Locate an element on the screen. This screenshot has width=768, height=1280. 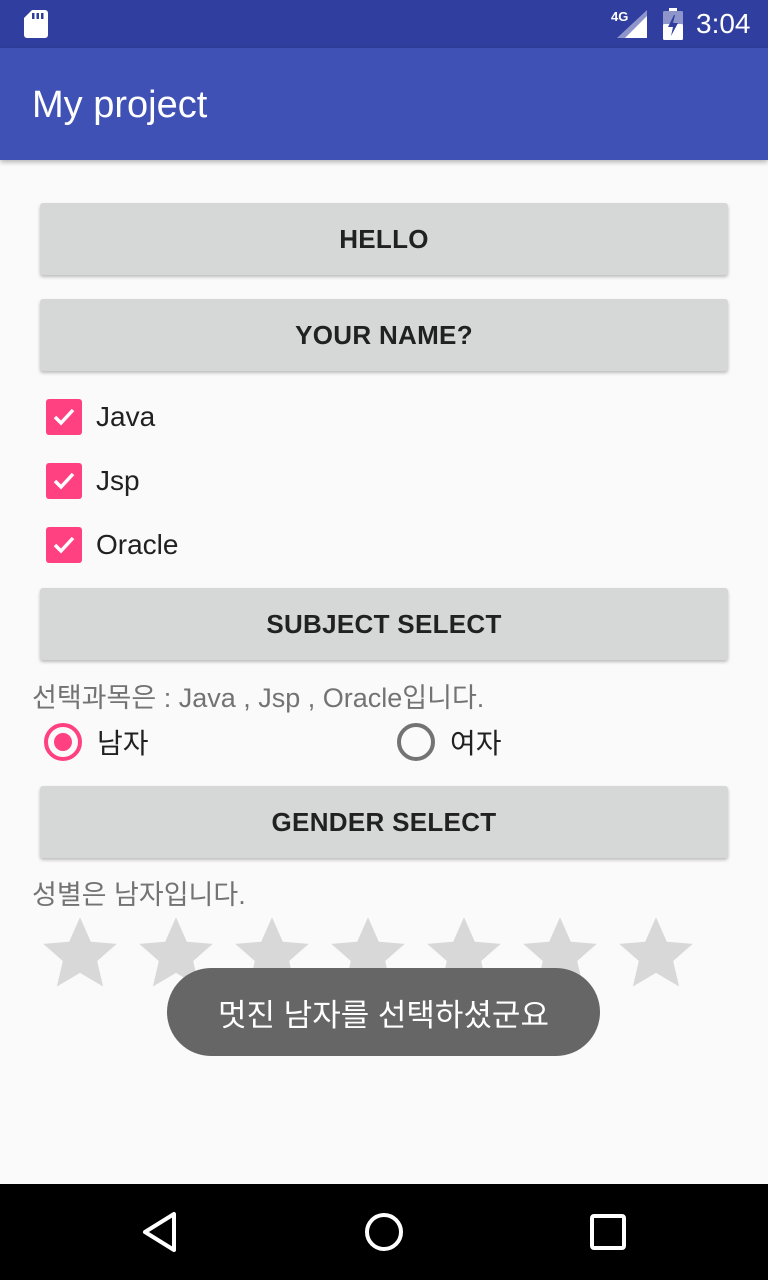
checkbox-label: Jsp is located at coordinates (118, 480).